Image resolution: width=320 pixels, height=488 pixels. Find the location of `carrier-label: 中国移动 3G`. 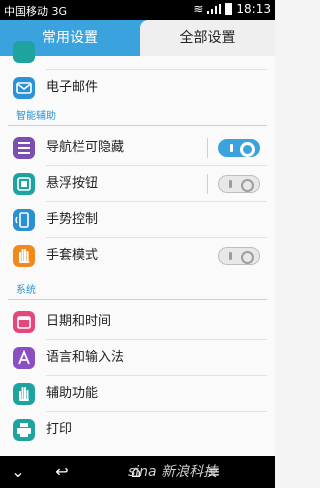

carrier-label: 中国移动 3G is located at coordinates (36, 11).